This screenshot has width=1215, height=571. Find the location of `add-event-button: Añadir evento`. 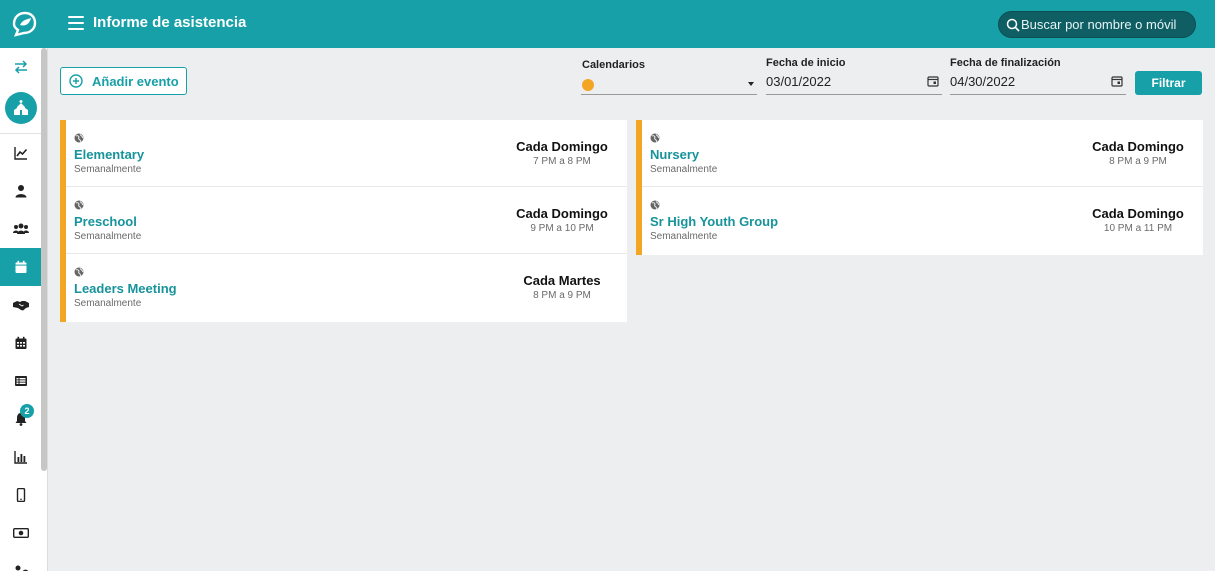

add-event-button: Añadir evento is located at coordinates (123, 81).